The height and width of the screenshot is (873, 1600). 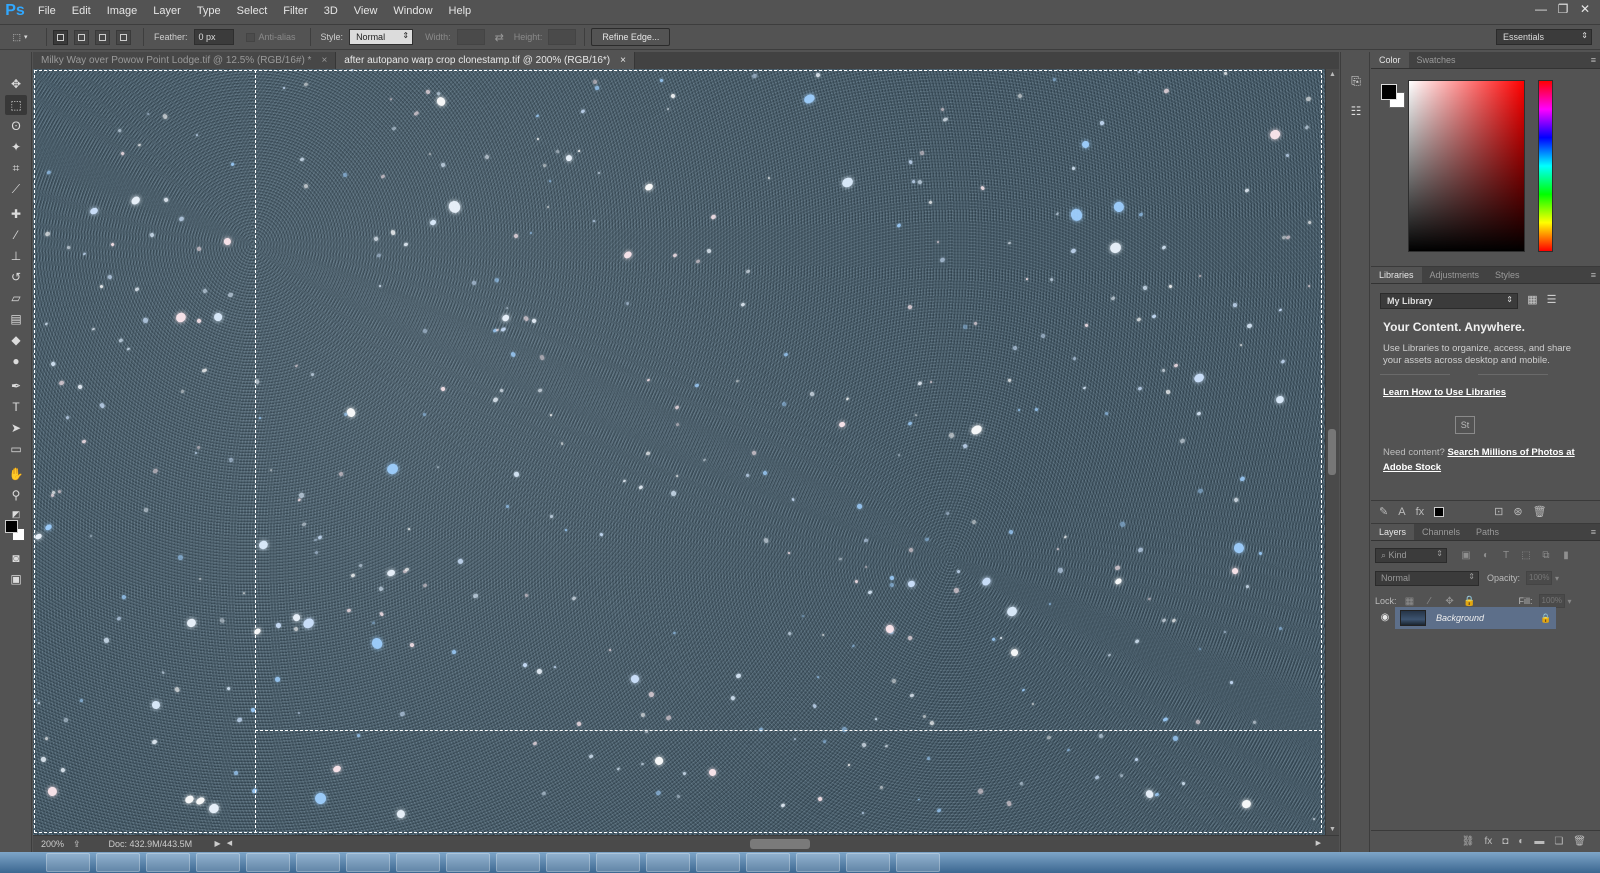 What do you see at coordinates (1356, 81) in the screenshot?
I see `history-panel-icon: ⎘` at bounding box center [1356, 81].